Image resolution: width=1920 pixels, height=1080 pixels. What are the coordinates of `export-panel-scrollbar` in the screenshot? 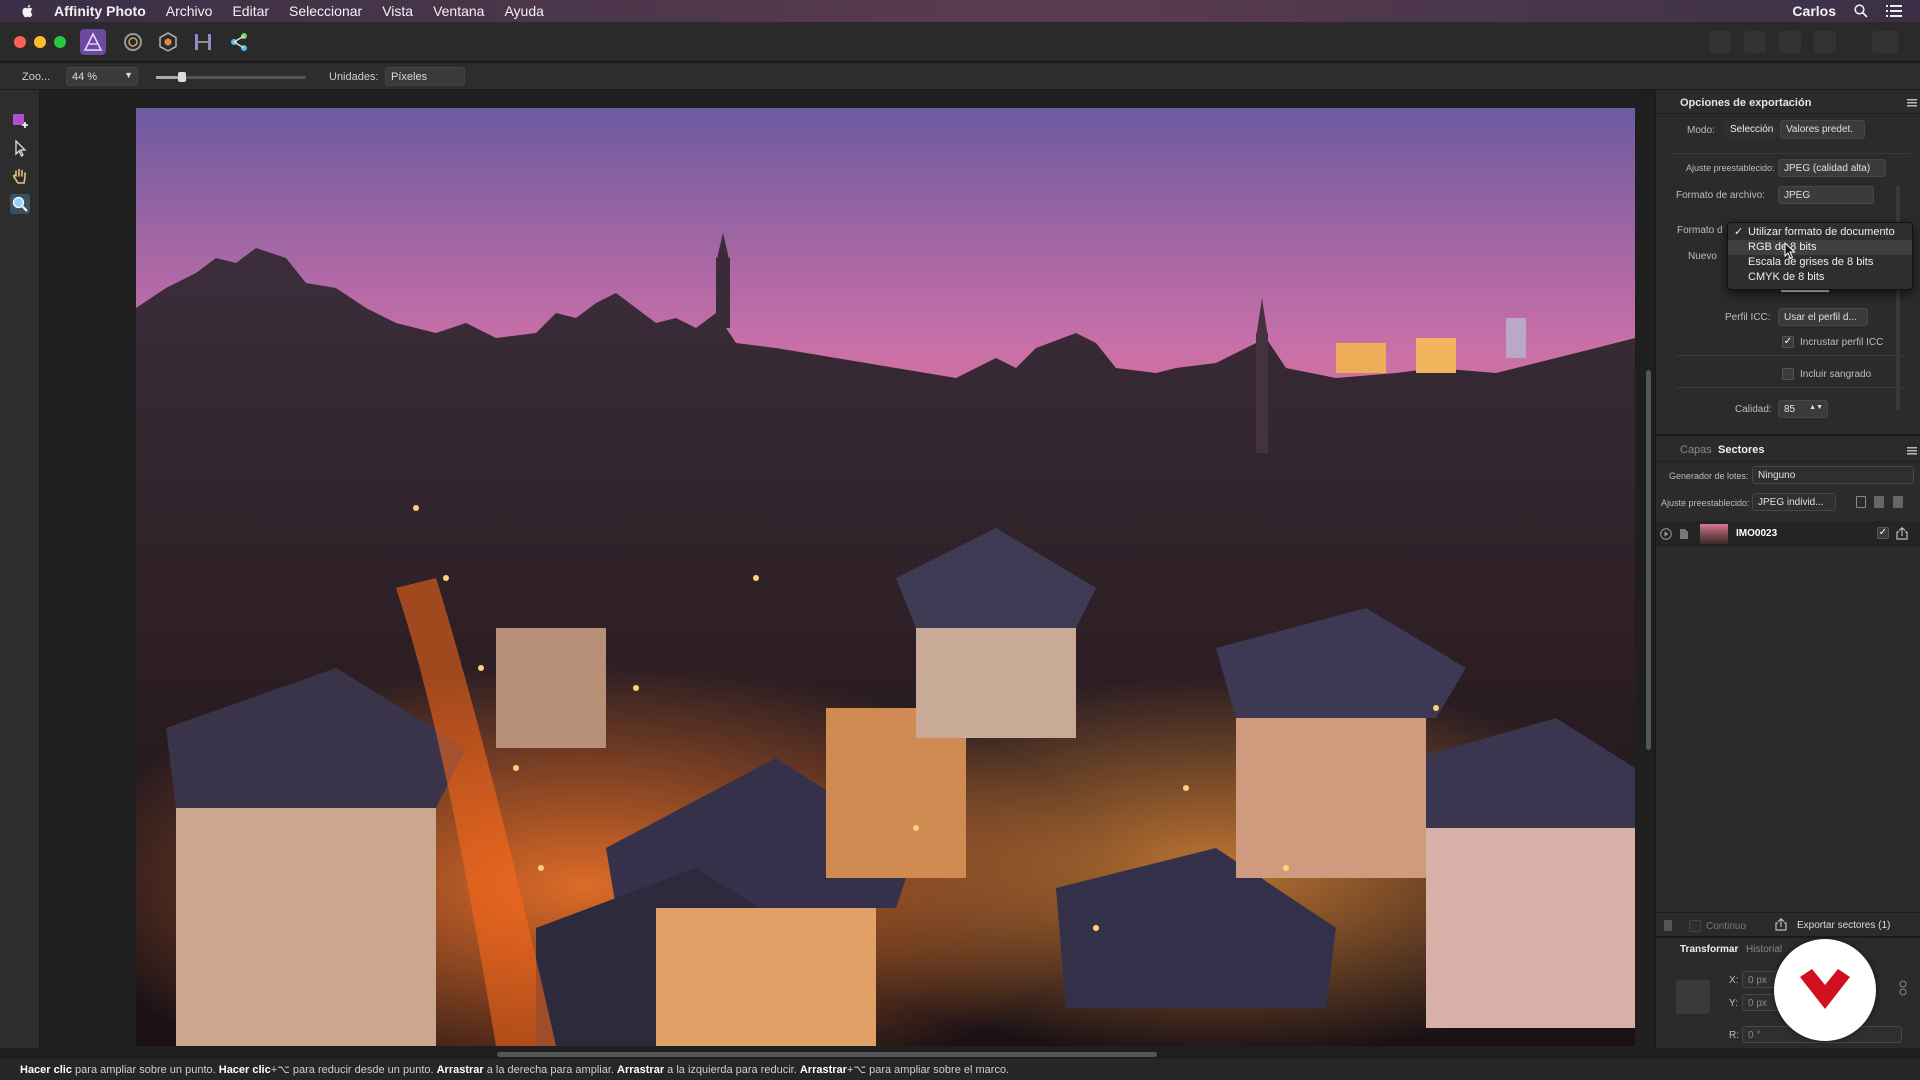 It's located at (1898, 297).